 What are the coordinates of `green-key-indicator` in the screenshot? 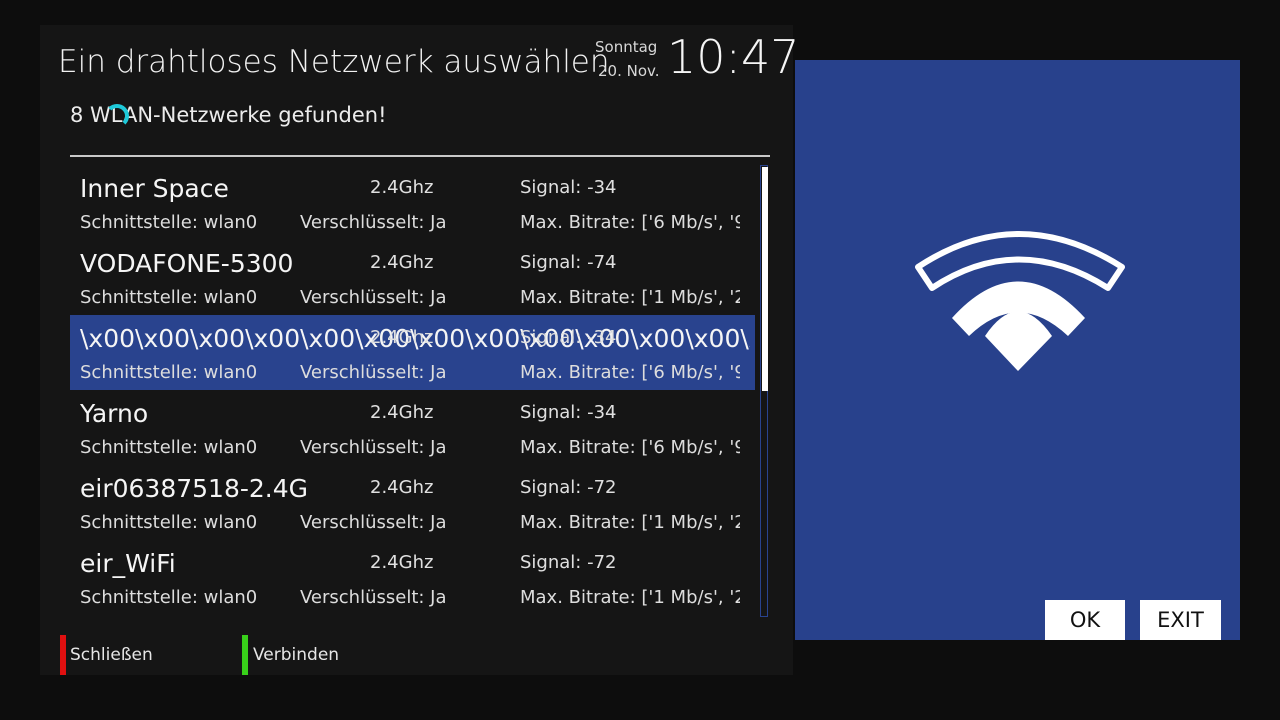 It's located at (245, 655).